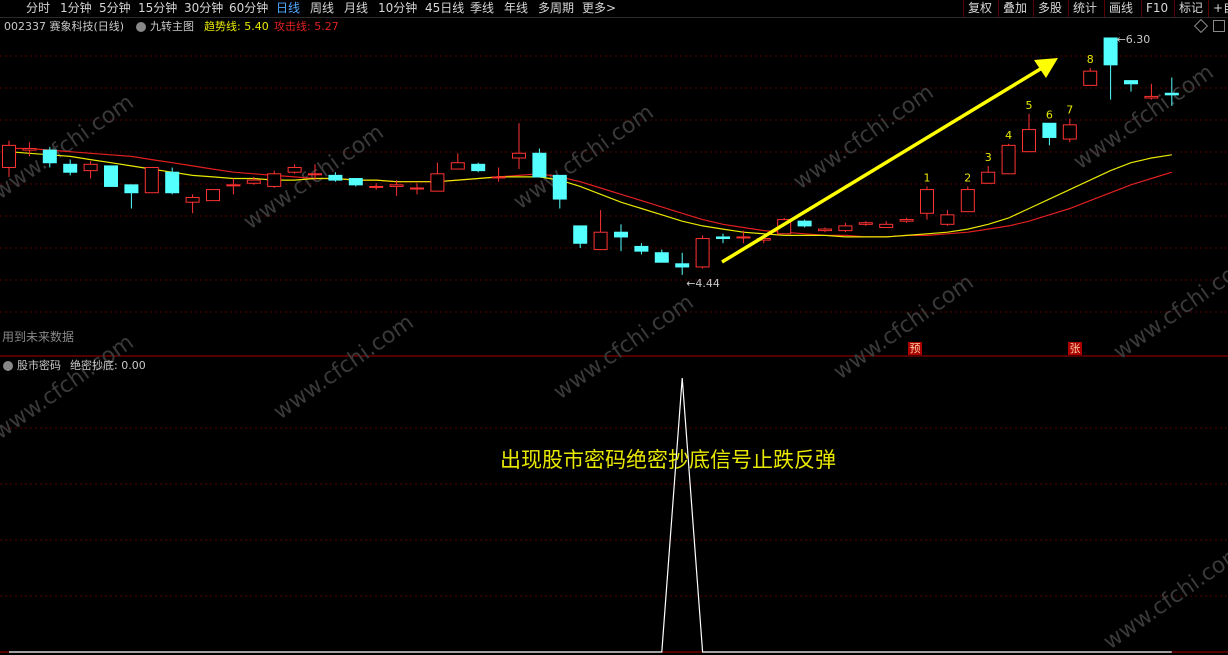 This screenshot has width=1228, height=655. I want to click on toolbar-button-2: 多股, so click(1049, 8).